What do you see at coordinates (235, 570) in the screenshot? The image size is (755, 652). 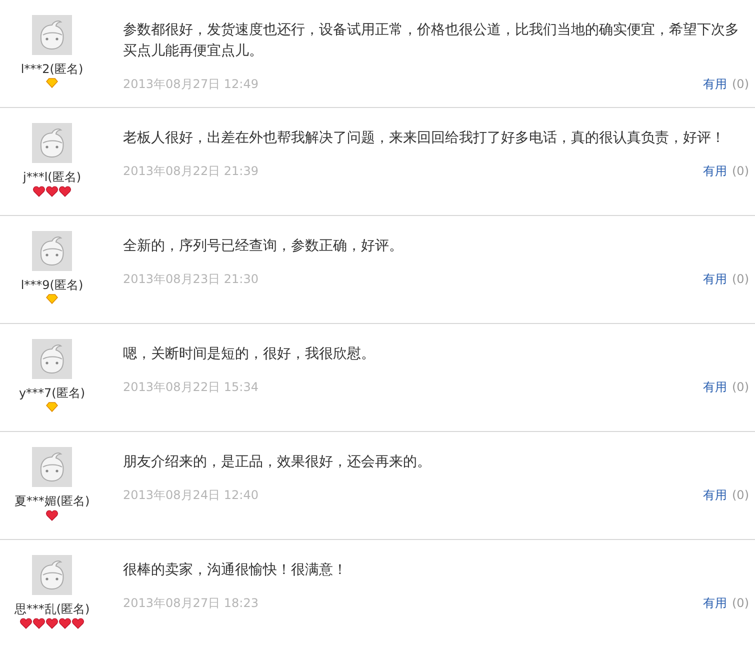 I see `review-text: 很棒的卖家，沟通很愉快！很满意！` at bounding box center [235, 570].